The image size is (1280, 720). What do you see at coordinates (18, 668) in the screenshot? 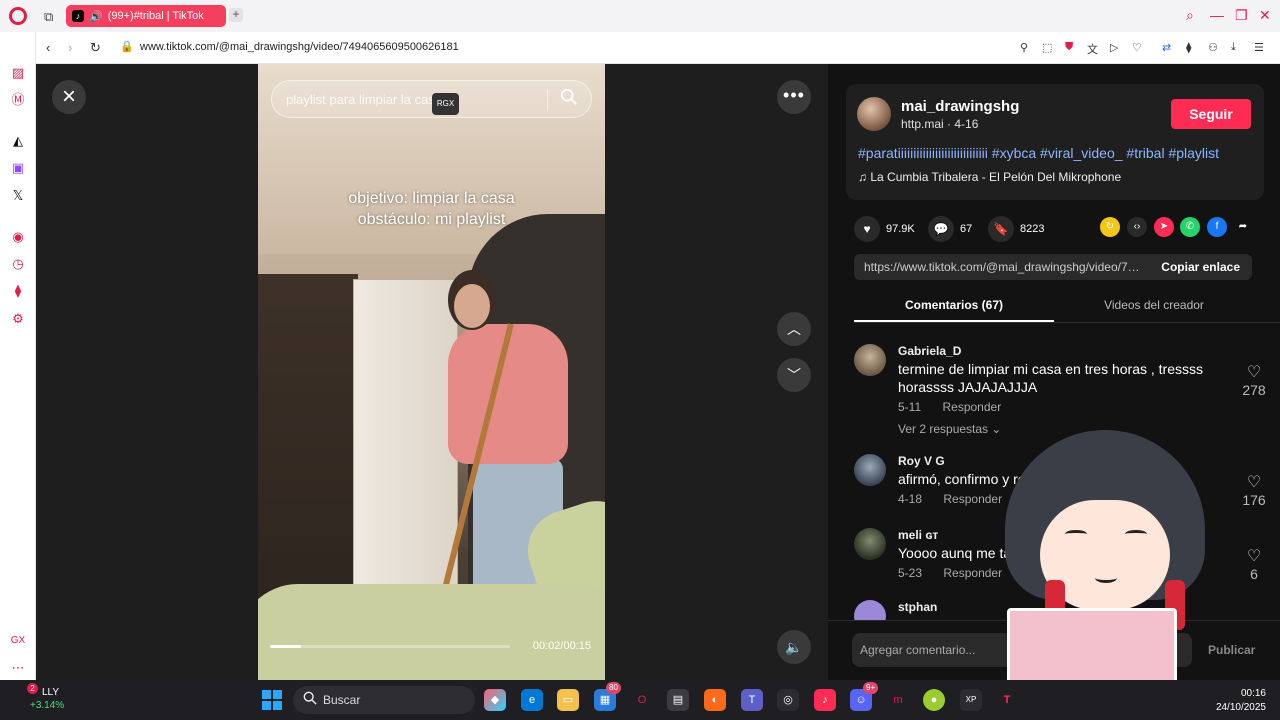
I see `sidebar-more-icon: ⋯` at bounding box center [18, 668].